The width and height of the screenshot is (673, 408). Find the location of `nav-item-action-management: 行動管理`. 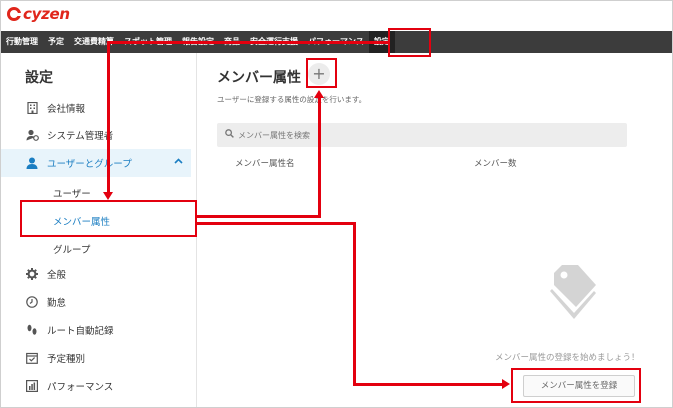

nav-item-action-management: 行動管理 is located at coordinates (22, 42).